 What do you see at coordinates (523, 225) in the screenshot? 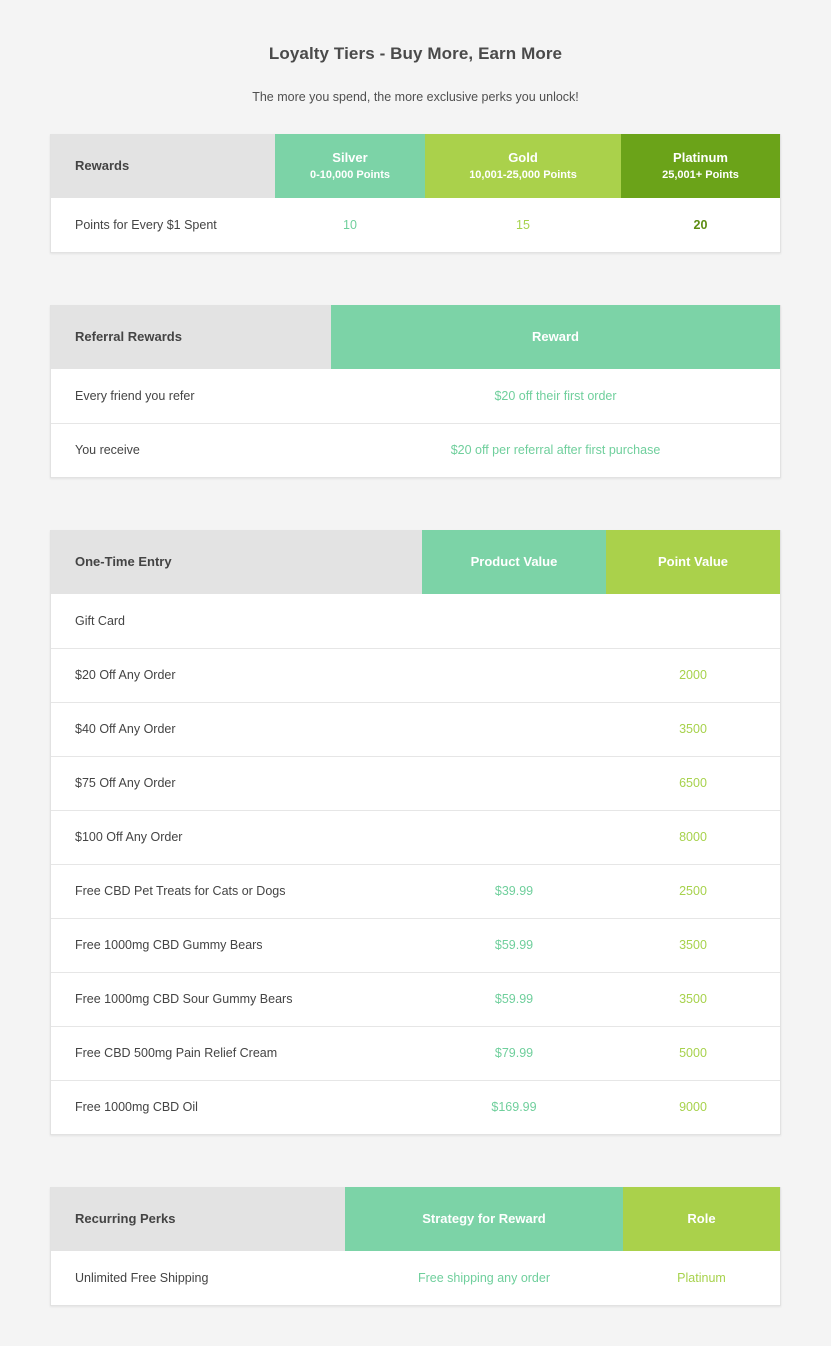
I see `cell-gold-points: 15` at bounding box center [523, 225].